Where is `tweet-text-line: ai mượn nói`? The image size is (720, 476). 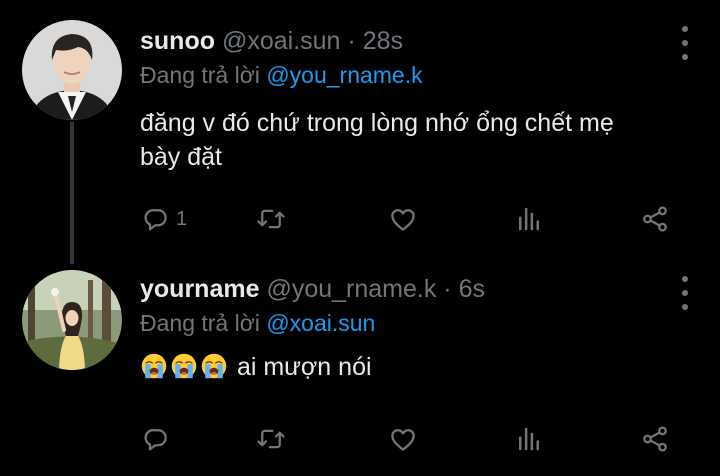 tweet-text-line: ai mượn nói is located at coordinates (304, 367).